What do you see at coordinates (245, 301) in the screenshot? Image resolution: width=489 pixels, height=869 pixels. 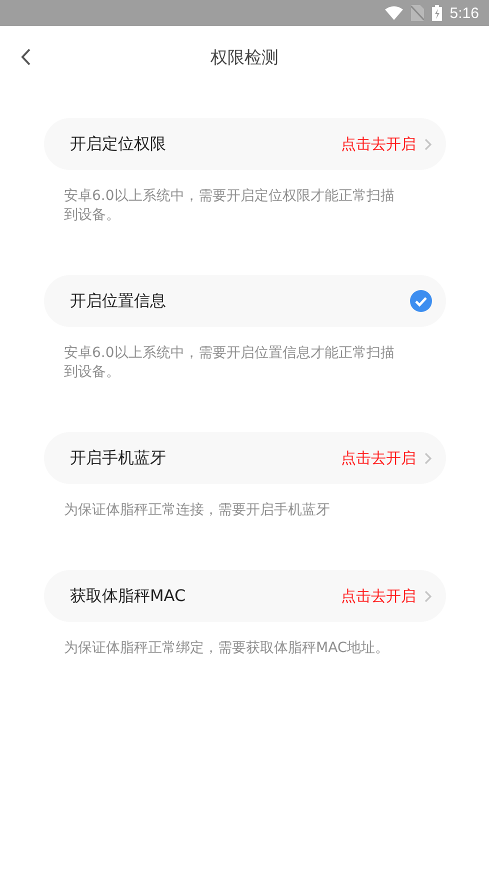 I see `permission-row: 开启位置信息` at bounding box center [245, 301].